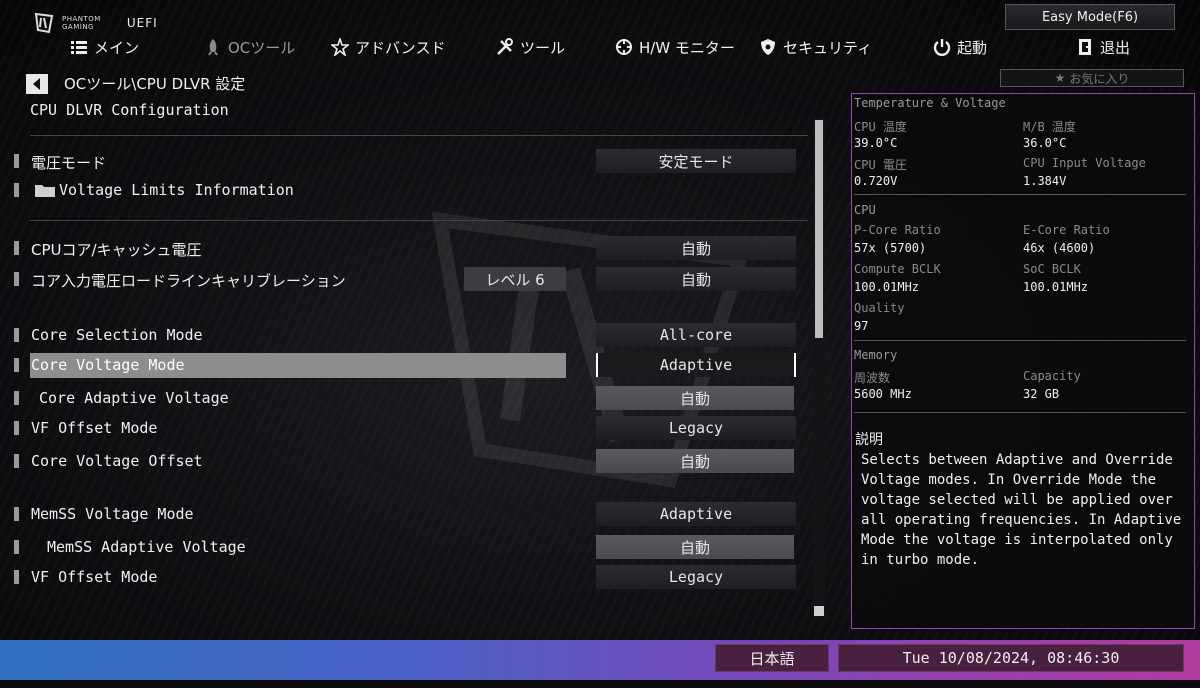  I want to click on ecore-ratio-value: 46x (4600), so click(1059, 248).